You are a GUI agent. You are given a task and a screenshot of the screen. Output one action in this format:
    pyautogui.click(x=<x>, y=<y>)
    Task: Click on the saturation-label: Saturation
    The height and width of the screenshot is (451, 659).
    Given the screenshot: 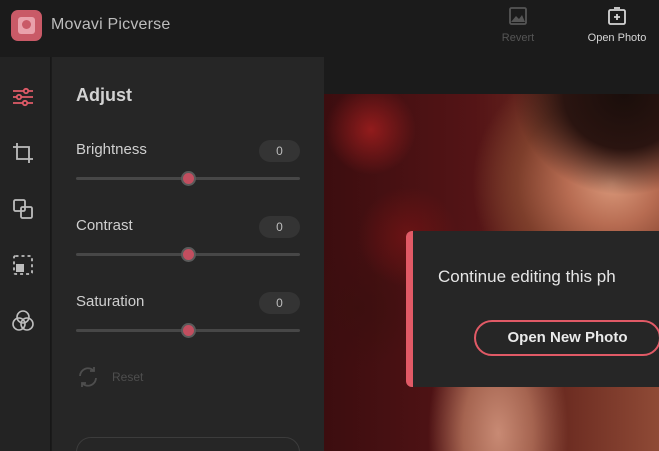 What is the action you would take?
    pyautogui.click(x=110, y=301)
    